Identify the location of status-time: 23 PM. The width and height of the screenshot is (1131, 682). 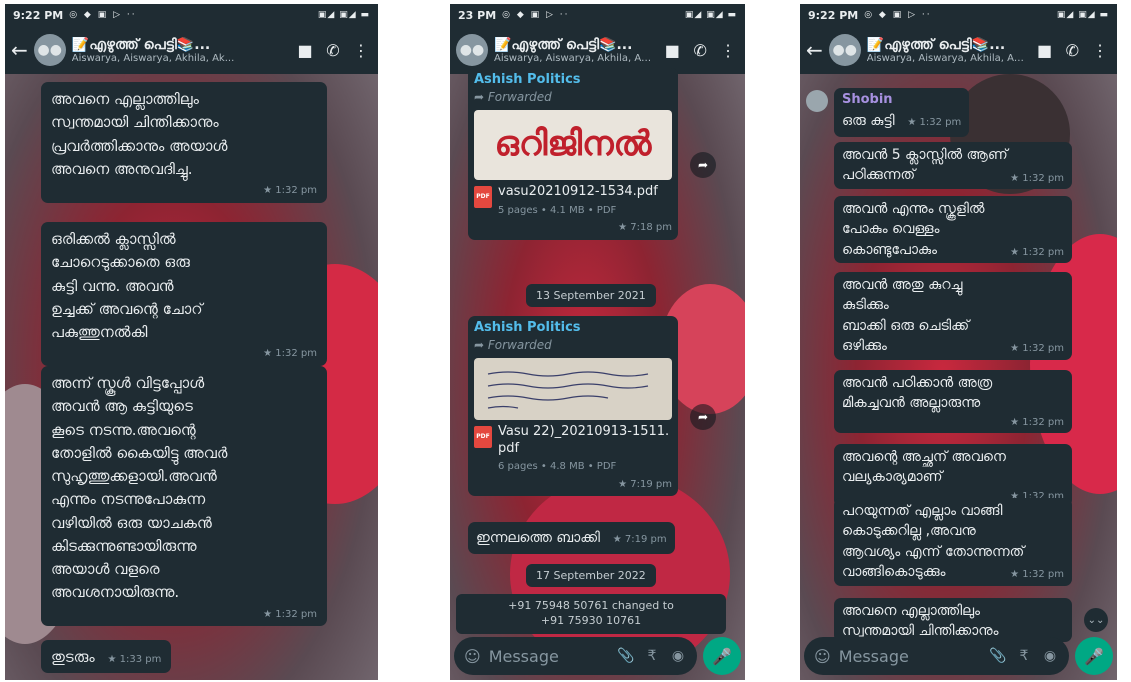
(477, 15).